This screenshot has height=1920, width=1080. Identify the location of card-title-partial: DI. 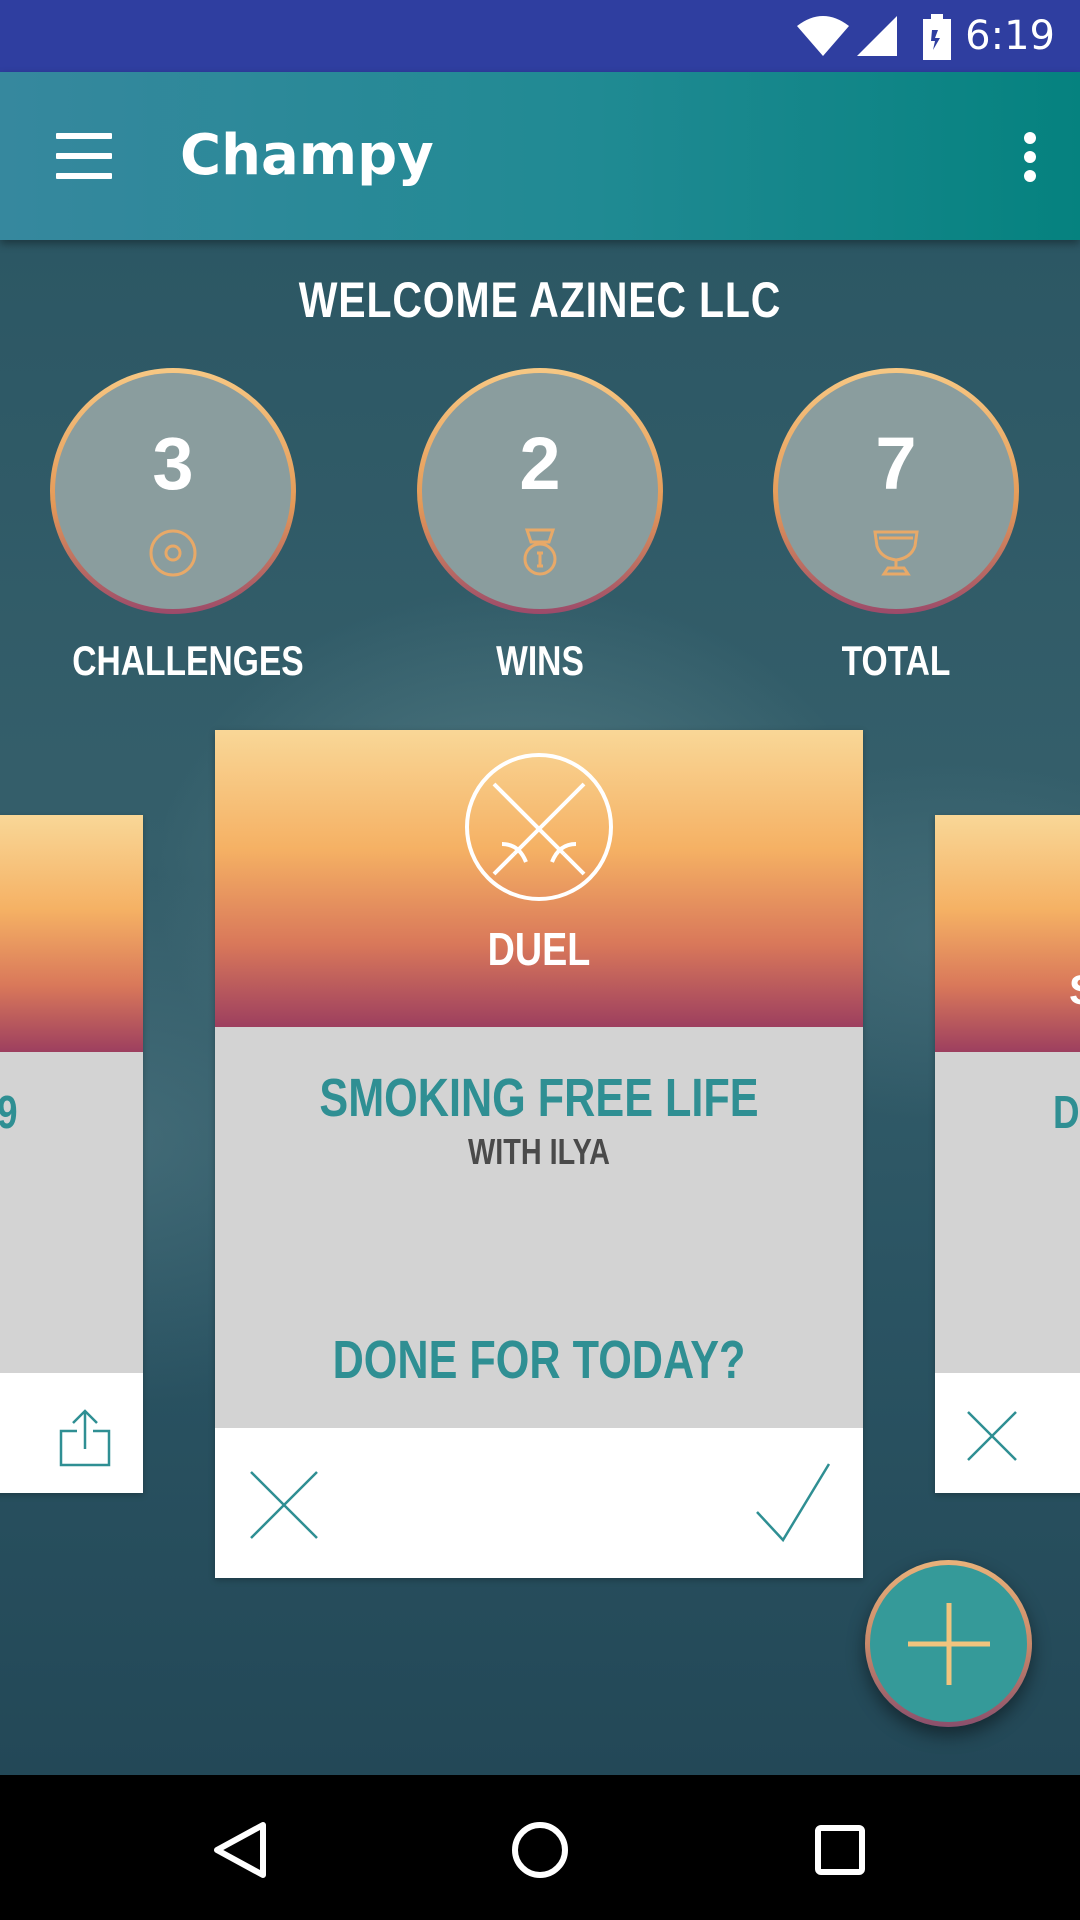
(1066, 1112).